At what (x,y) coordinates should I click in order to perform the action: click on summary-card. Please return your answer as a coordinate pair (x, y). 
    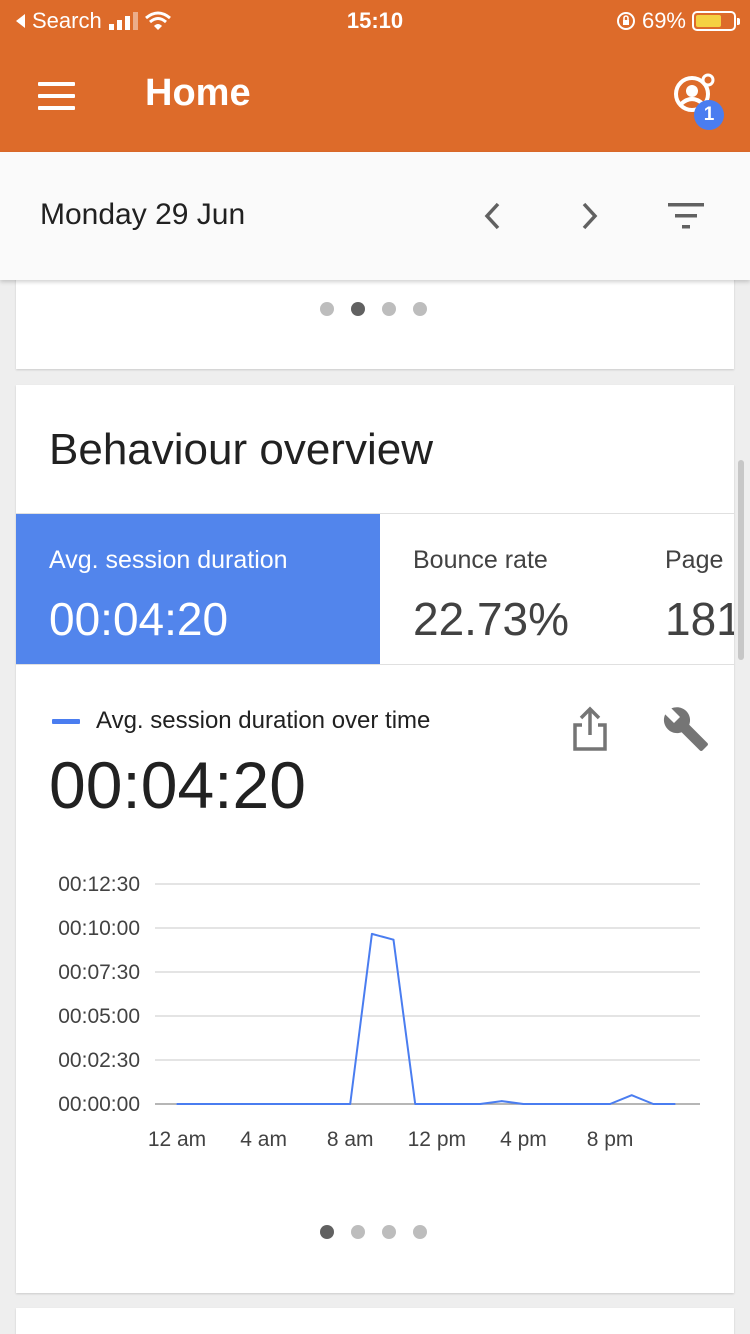
    Looking at the image, I should click on (375, 319).